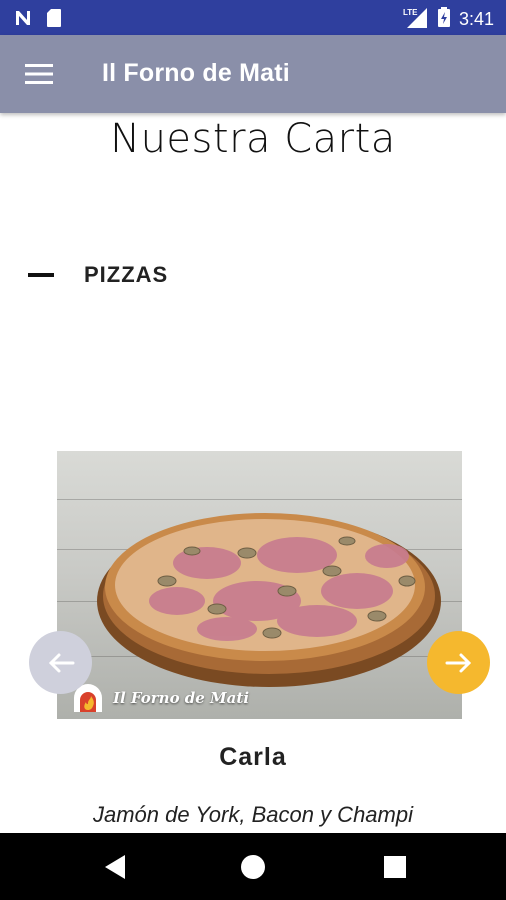 The width and height of the screenshot is (506, 900). I want to click on arrow-right-icon, so click(458, 662).